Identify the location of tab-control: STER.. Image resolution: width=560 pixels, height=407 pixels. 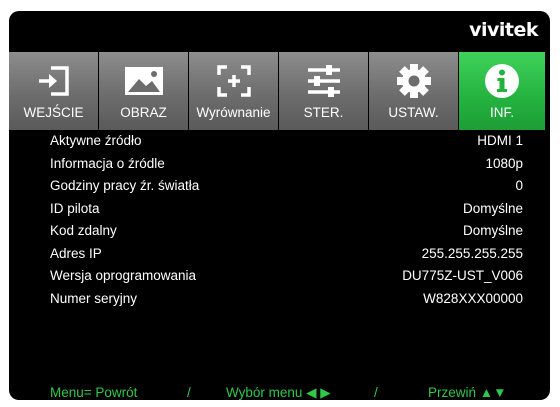
(323, 91).